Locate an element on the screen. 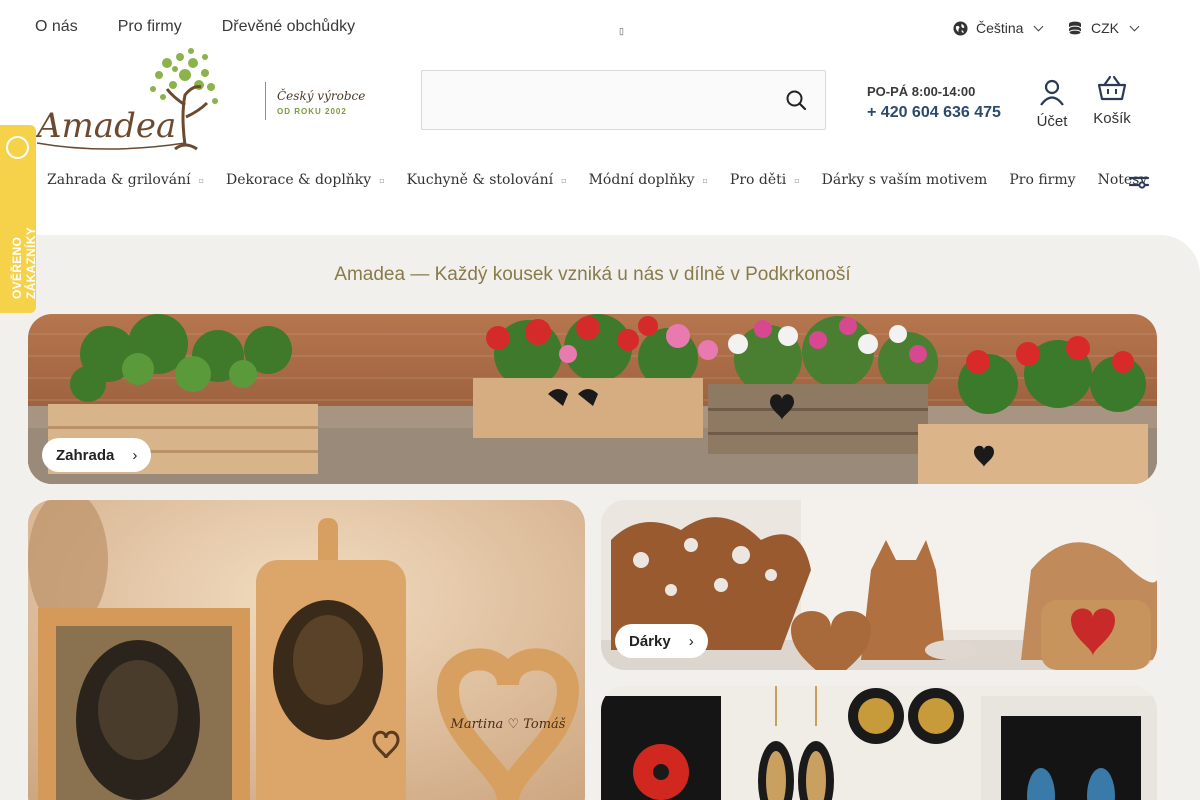 This screenshot has height=800, width=1200. category-tile-gifts: Dárky › is located at coordinates (879, 585).